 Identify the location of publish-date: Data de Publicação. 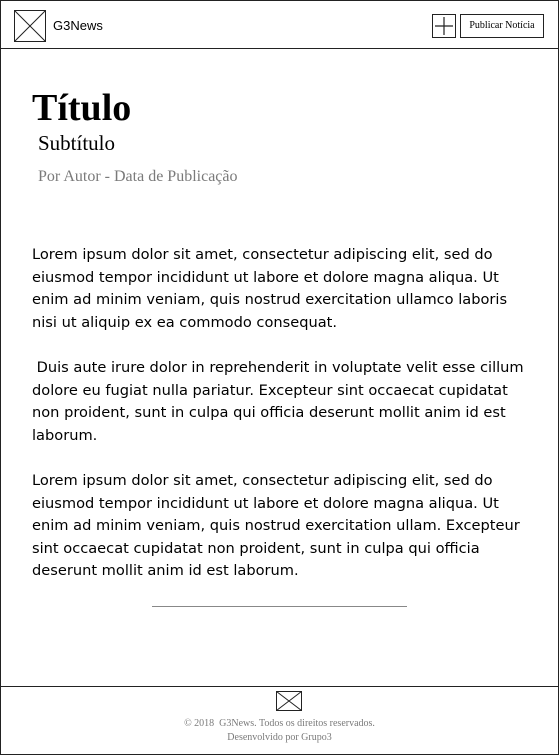
(176, 176).